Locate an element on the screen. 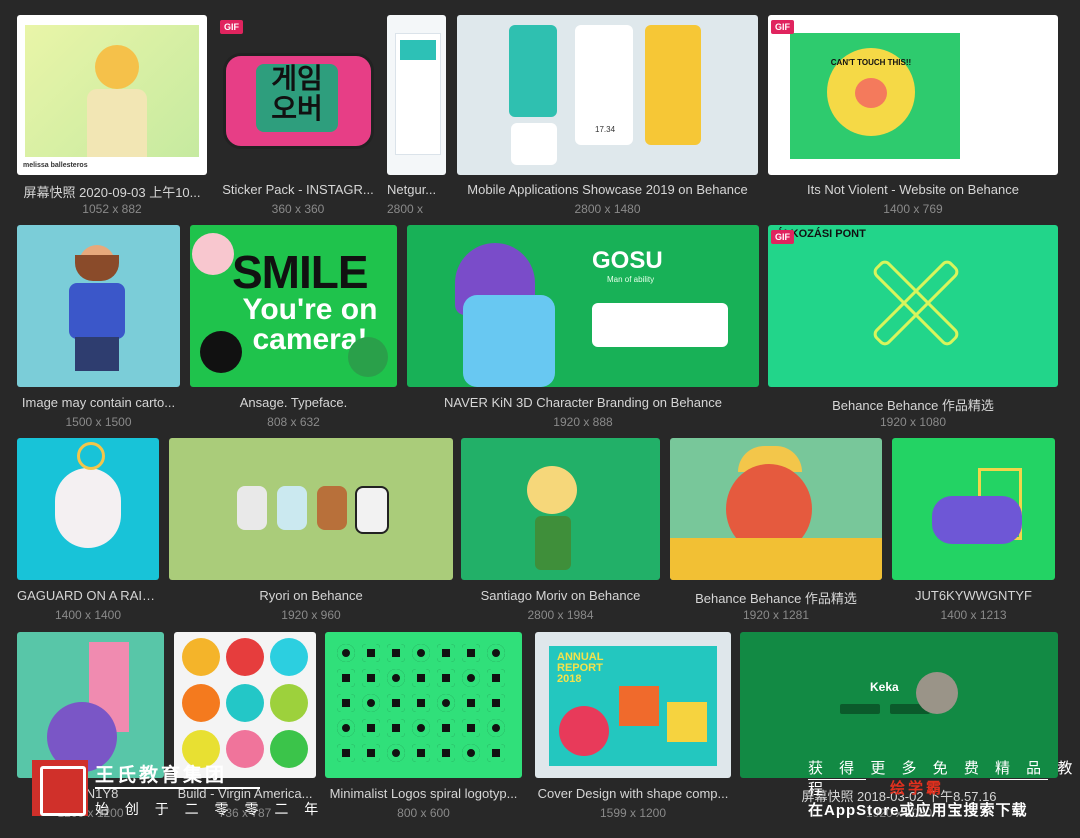 The image size is (1080, 838). item-dimensions: 1052 x 882 is located at coordinates (112, 209).